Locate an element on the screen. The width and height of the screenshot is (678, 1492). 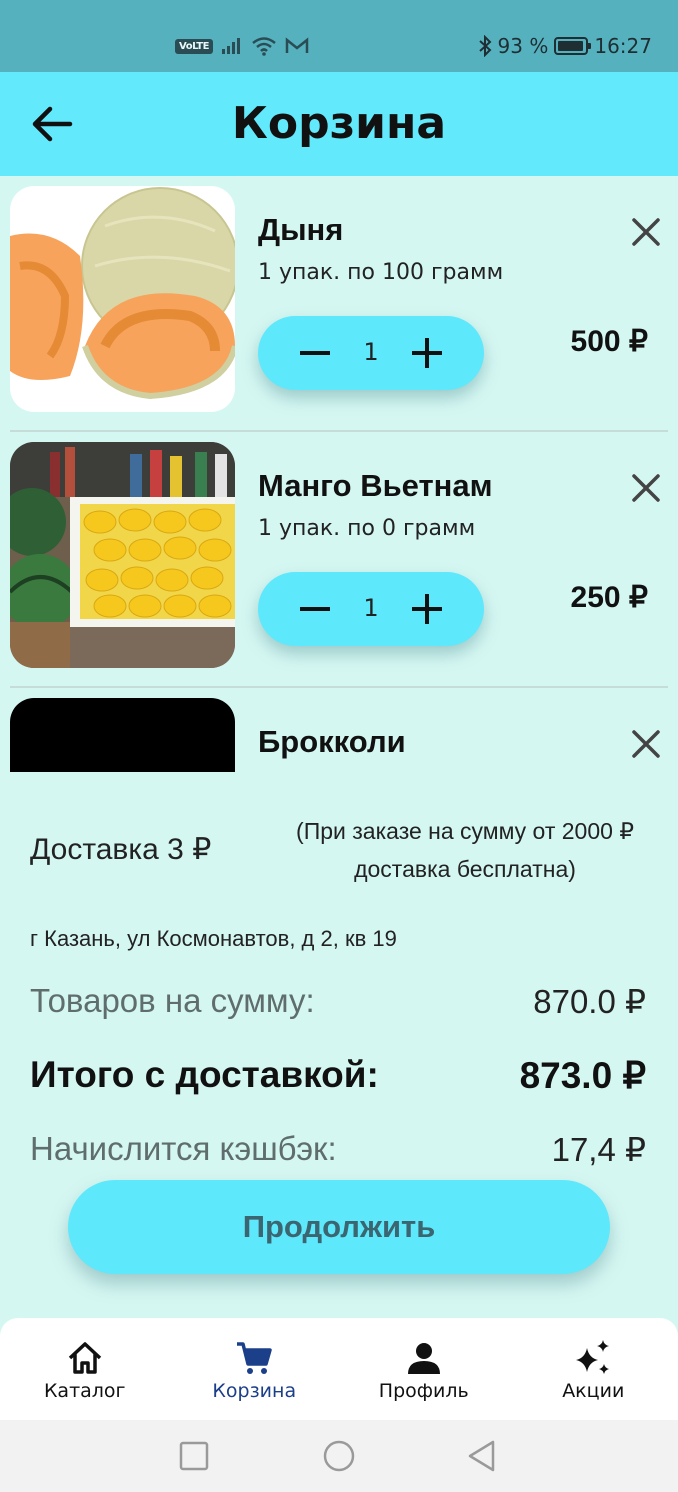
circle-icon is located at coordinates (339, 1456).